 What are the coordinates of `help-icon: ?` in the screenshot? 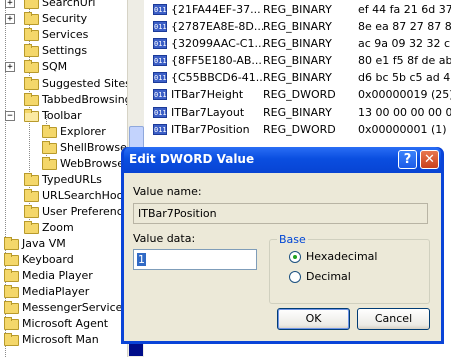 It's located at (407, 159).